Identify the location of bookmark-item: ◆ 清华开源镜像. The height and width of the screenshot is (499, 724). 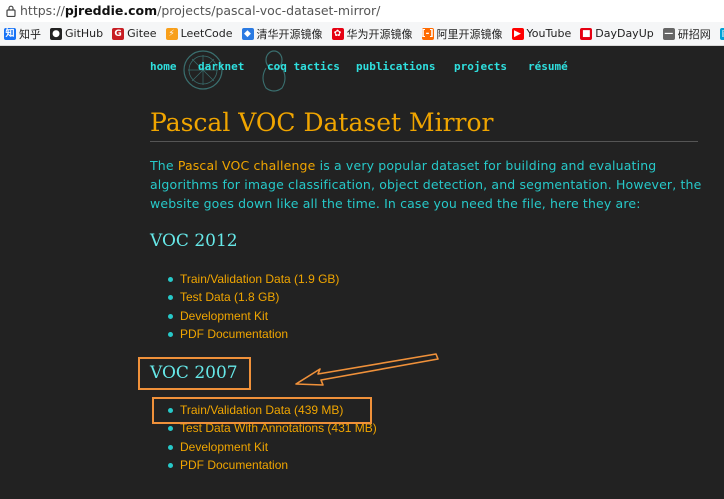
(282, 34).